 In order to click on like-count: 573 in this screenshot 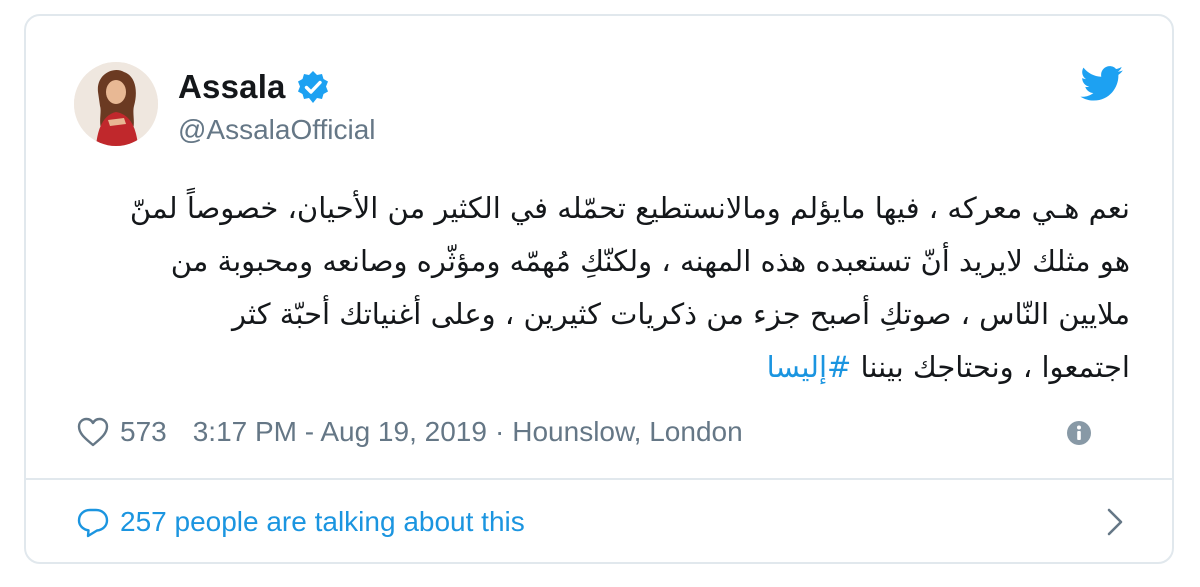, I will do `click(143, 432)`.